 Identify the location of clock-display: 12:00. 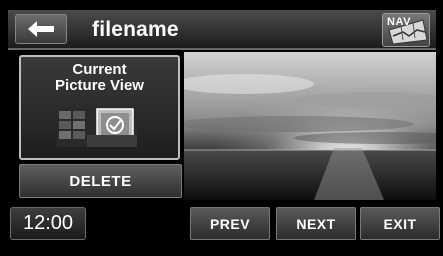
(48, 223).